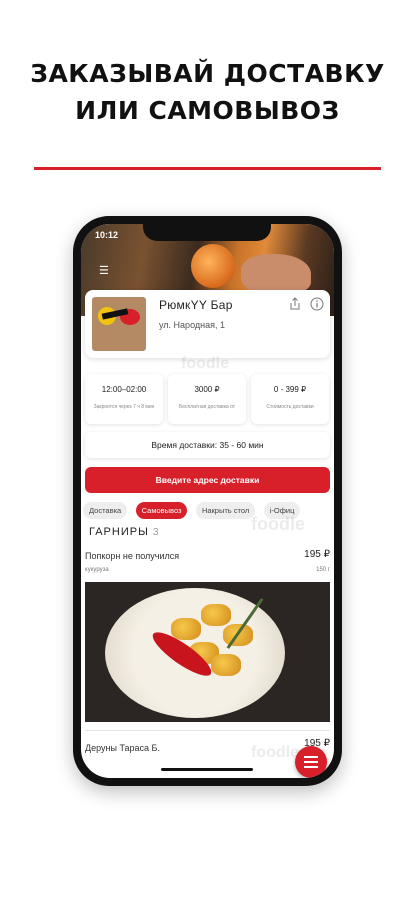 This screenshot has width=415, height=900. Describe the element at coordinates (213, 266) in the screenshot. I see `drink-glass` at that location.